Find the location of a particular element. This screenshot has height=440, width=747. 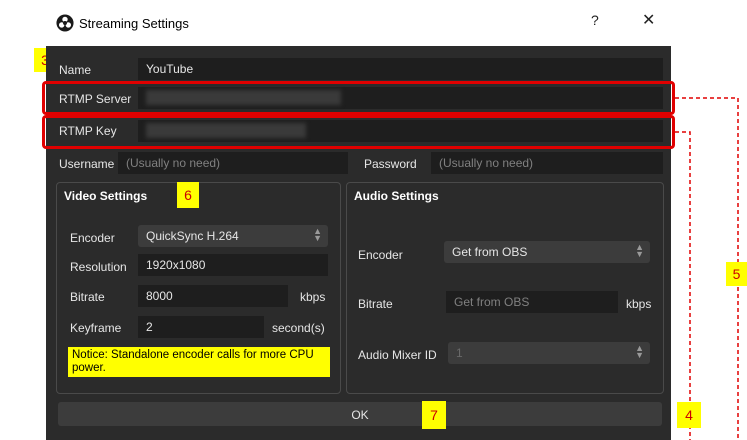

annotation-leader-lines is located at coordinates (707, 268).